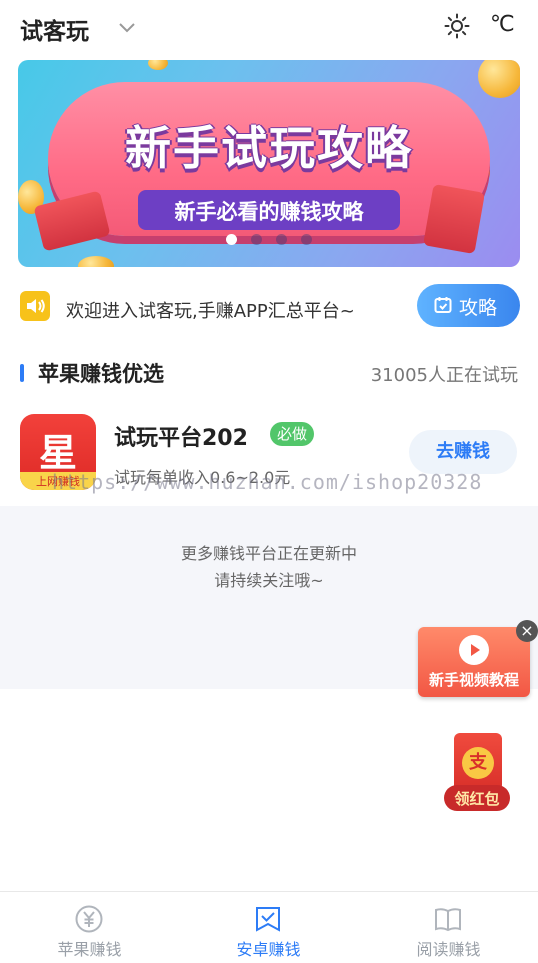 The width and height of the screenshot is (538, 963). I want to click on item-name: 试玩平台202, so click(181, 438).